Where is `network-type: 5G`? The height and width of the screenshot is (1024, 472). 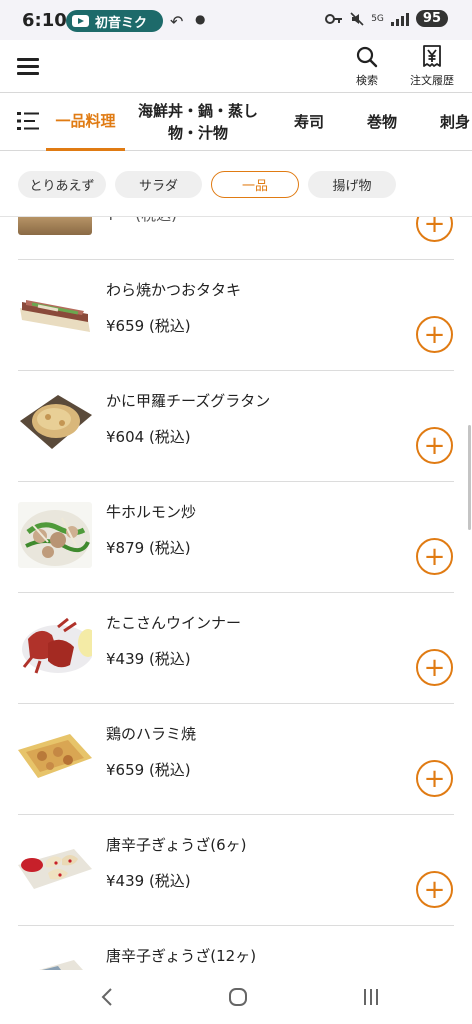
network-type: 5G is located at coordinates (377, 18).